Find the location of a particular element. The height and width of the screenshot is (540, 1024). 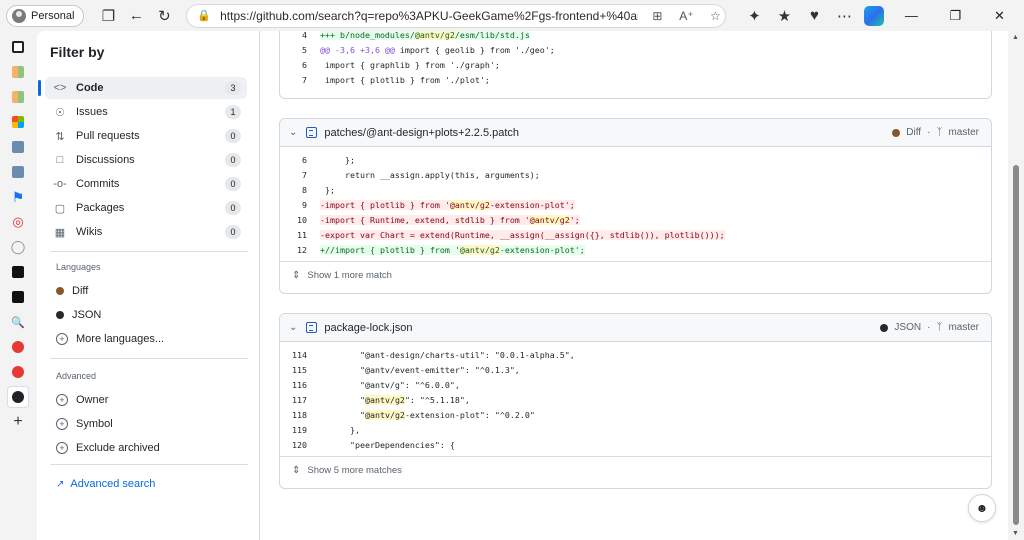

flag-icon: ⚑ is located at coordinates (18, 197).